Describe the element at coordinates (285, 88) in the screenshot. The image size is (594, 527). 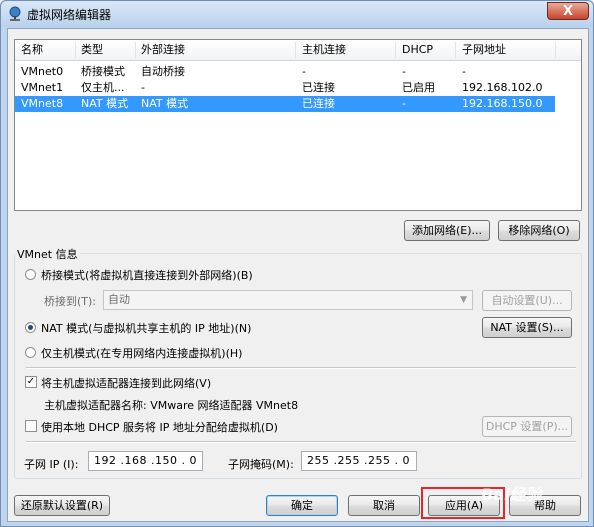
I see `table-row: VMnet1 仅主机... - 已连接 已启用 192.168.102.0` at that location.